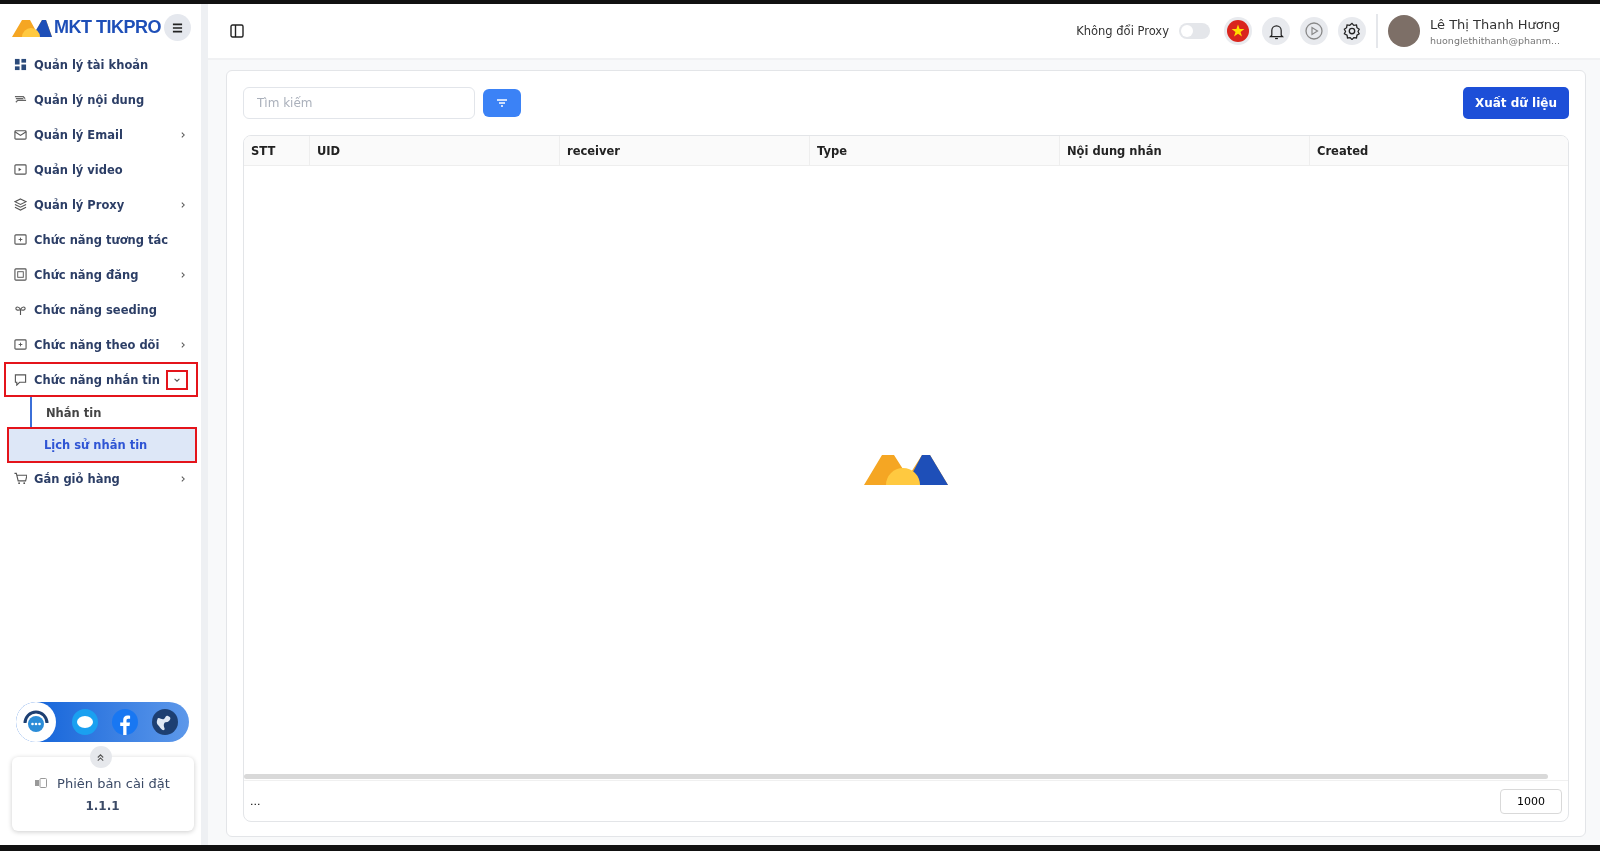 Image resolution: width=1600 pixels, height=851 pixels. I want to click on sidebar-toggle-icon, so click(237, 31).